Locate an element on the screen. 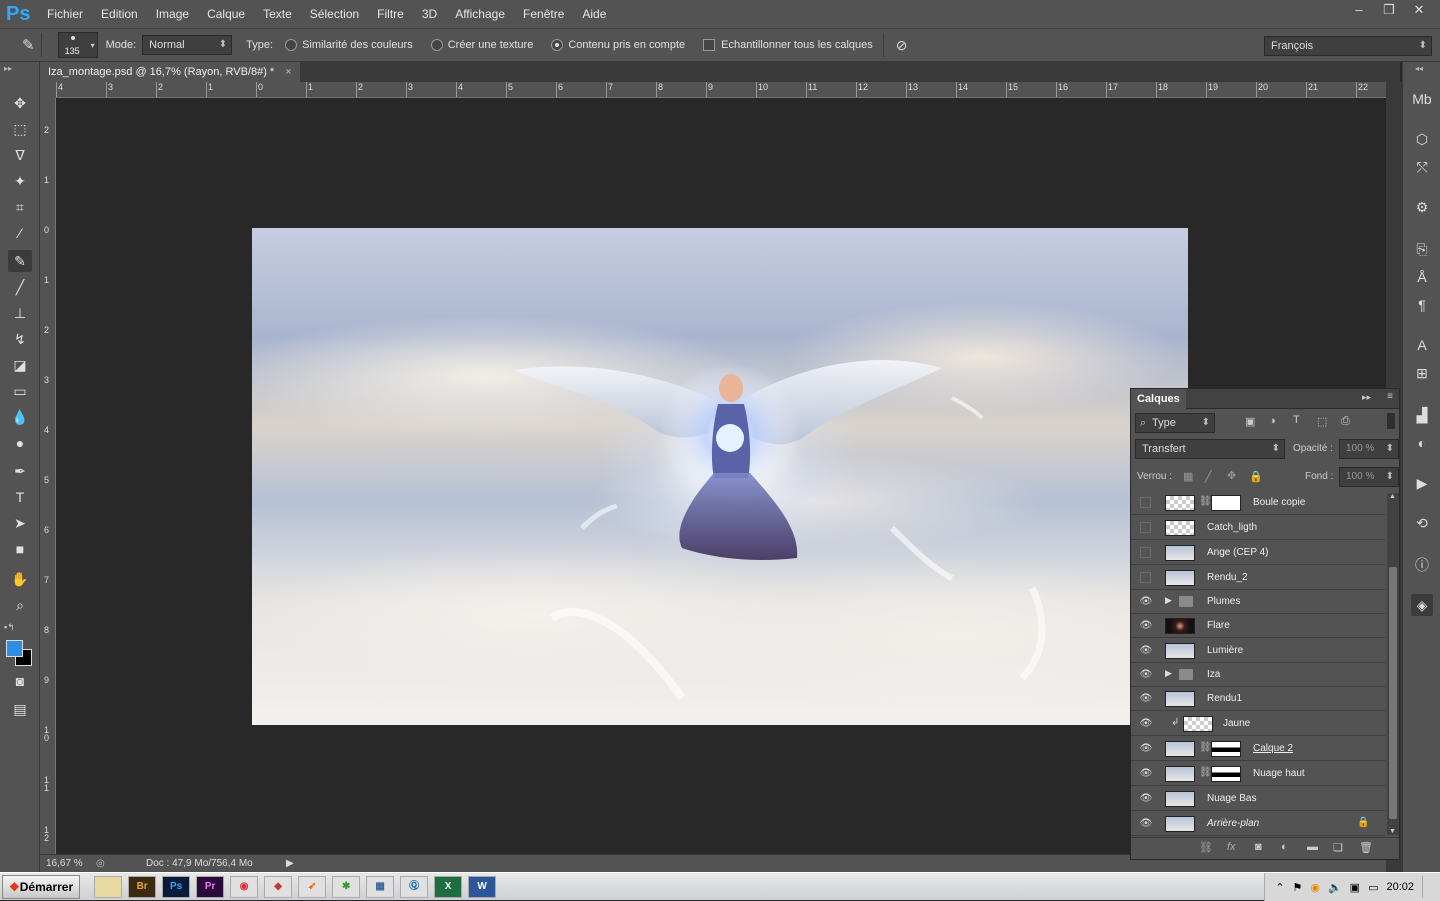  properties-icon: ⚙ is located at coordinates (1422, 207).